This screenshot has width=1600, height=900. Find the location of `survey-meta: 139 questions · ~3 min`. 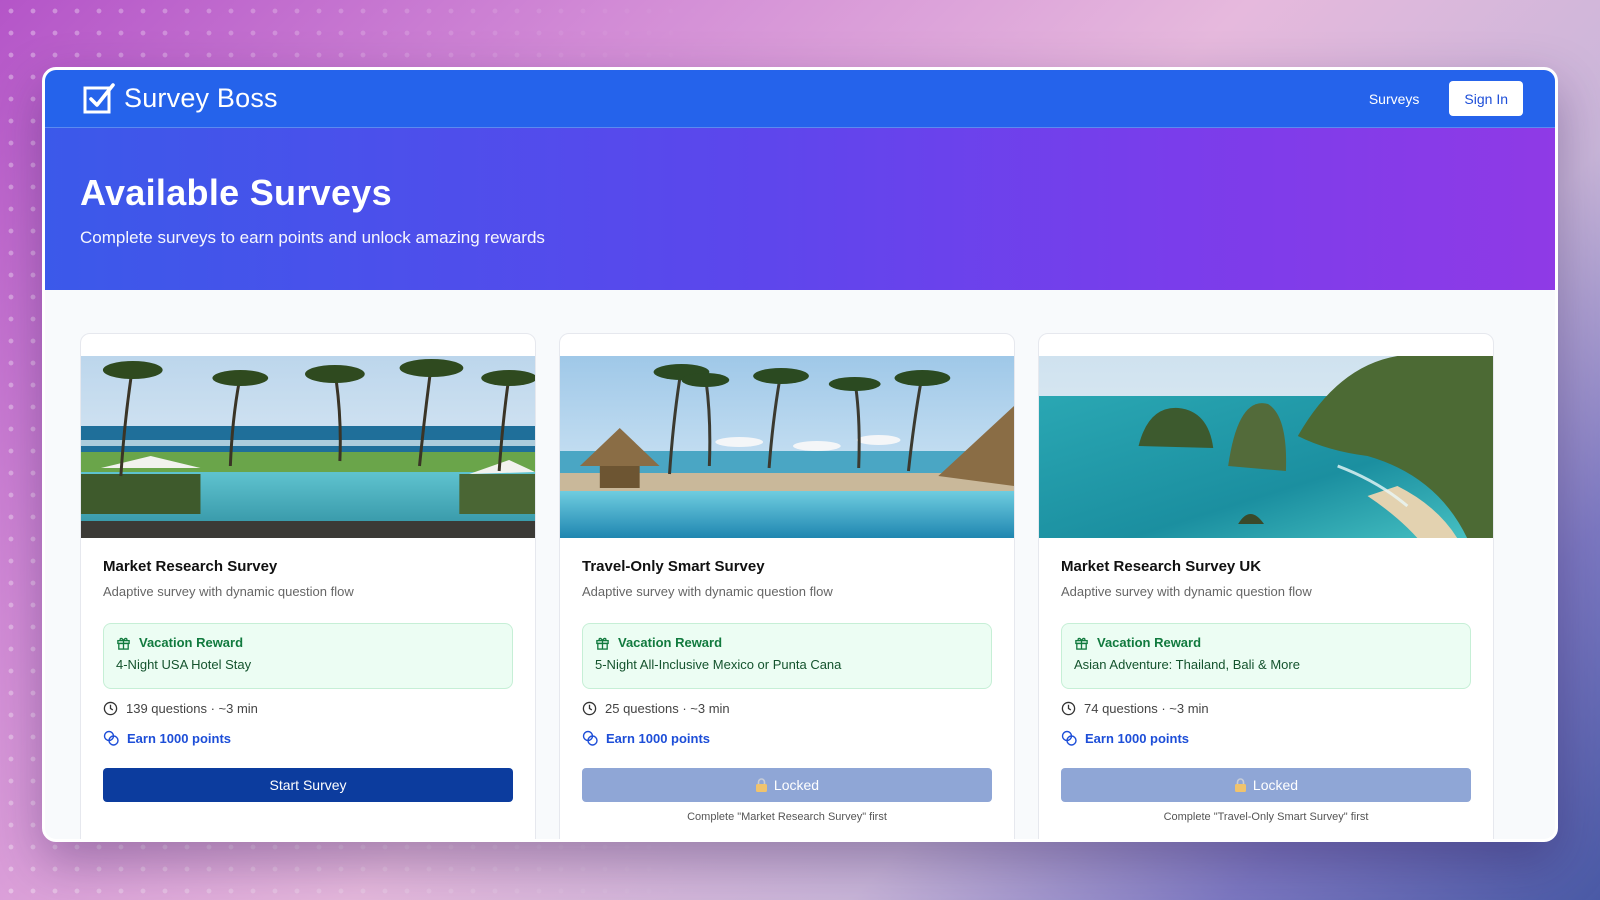

survey-meta: 139 questions · ~3 min is located at coordinates (308, 708).